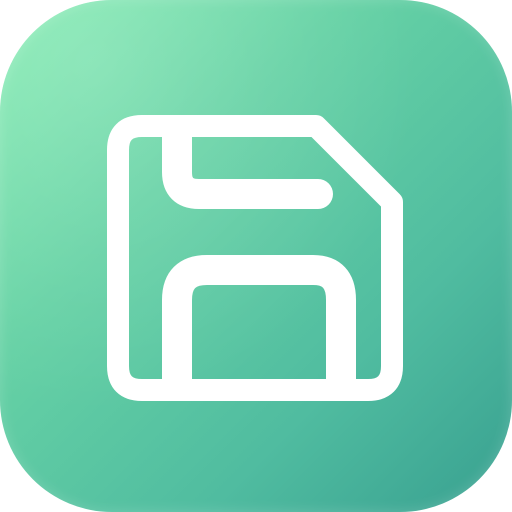 The image size is (512, 512). Describe the element at coordinates (259, 326) in the screenshot. I see `floppy-label` at that location.